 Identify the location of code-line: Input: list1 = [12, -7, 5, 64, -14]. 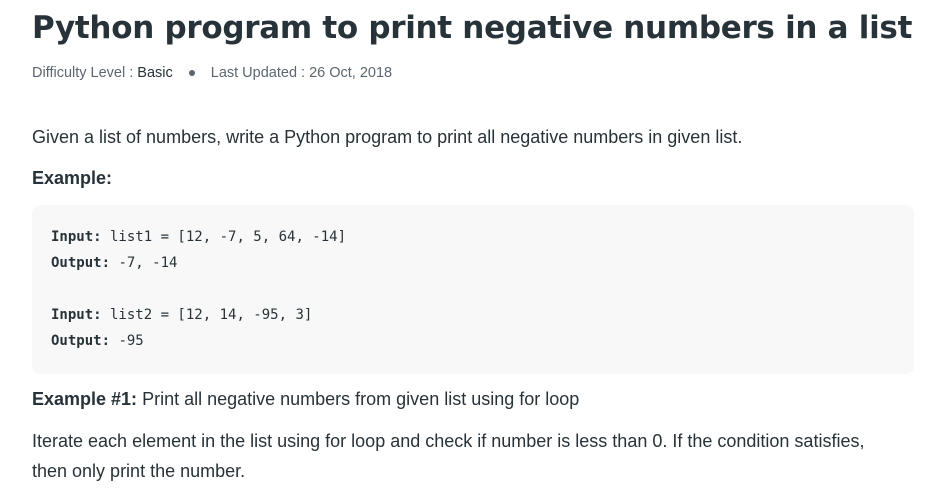
(198, 237).